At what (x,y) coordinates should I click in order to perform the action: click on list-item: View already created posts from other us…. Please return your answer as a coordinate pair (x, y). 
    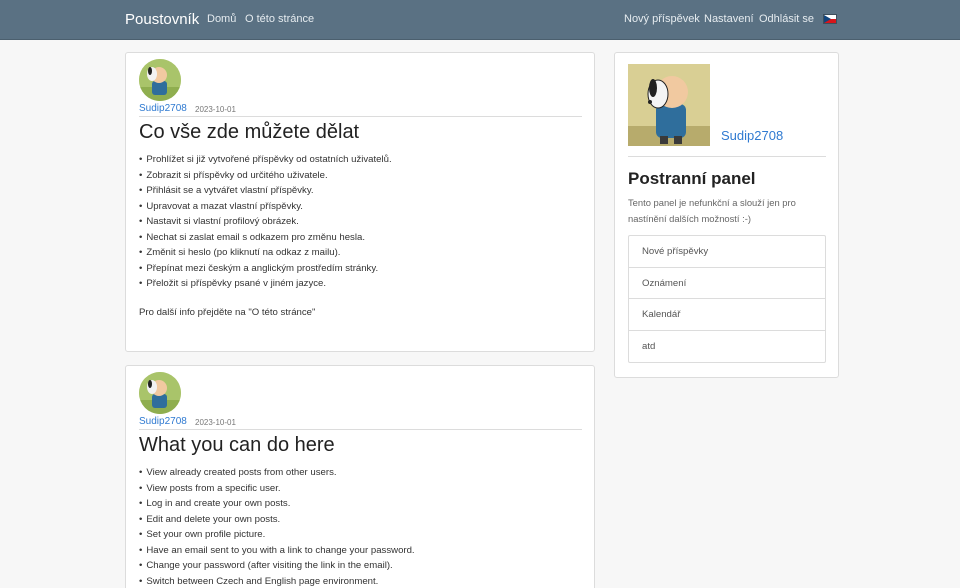
    Looking at the image, I should click on (277, 473).